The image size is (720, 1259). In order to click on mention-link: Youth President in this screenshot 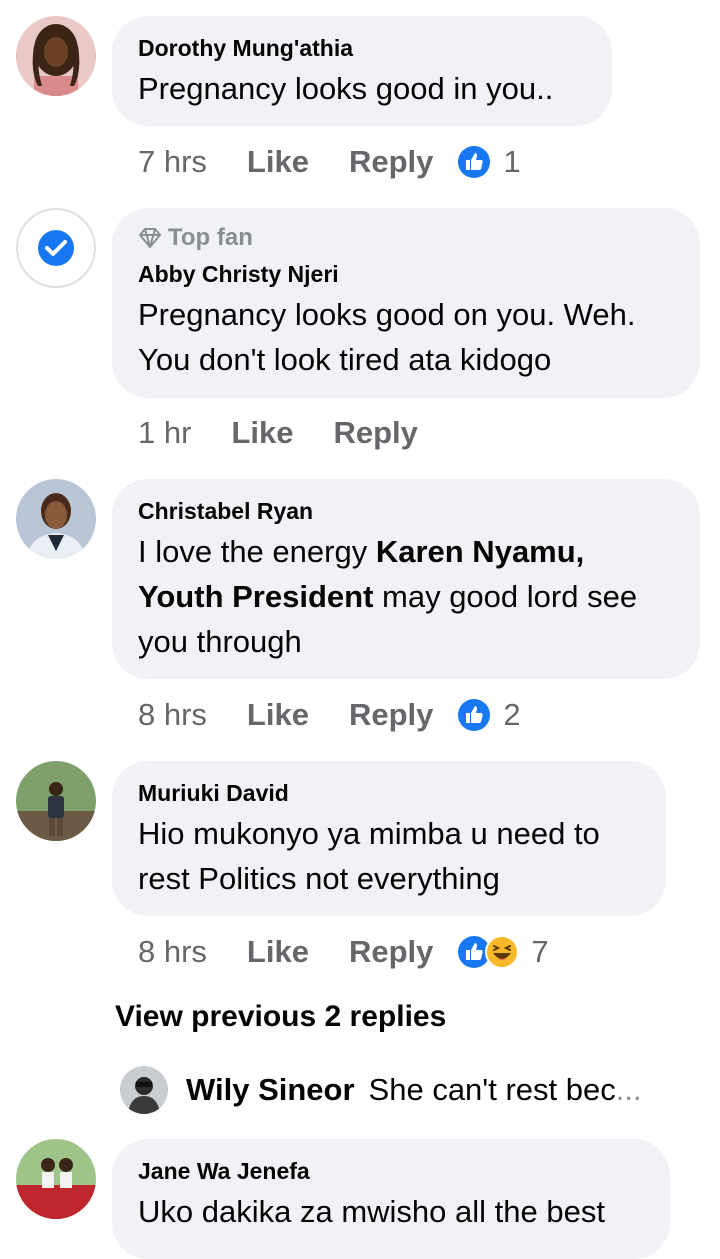, I will do `click(255, 596)`.